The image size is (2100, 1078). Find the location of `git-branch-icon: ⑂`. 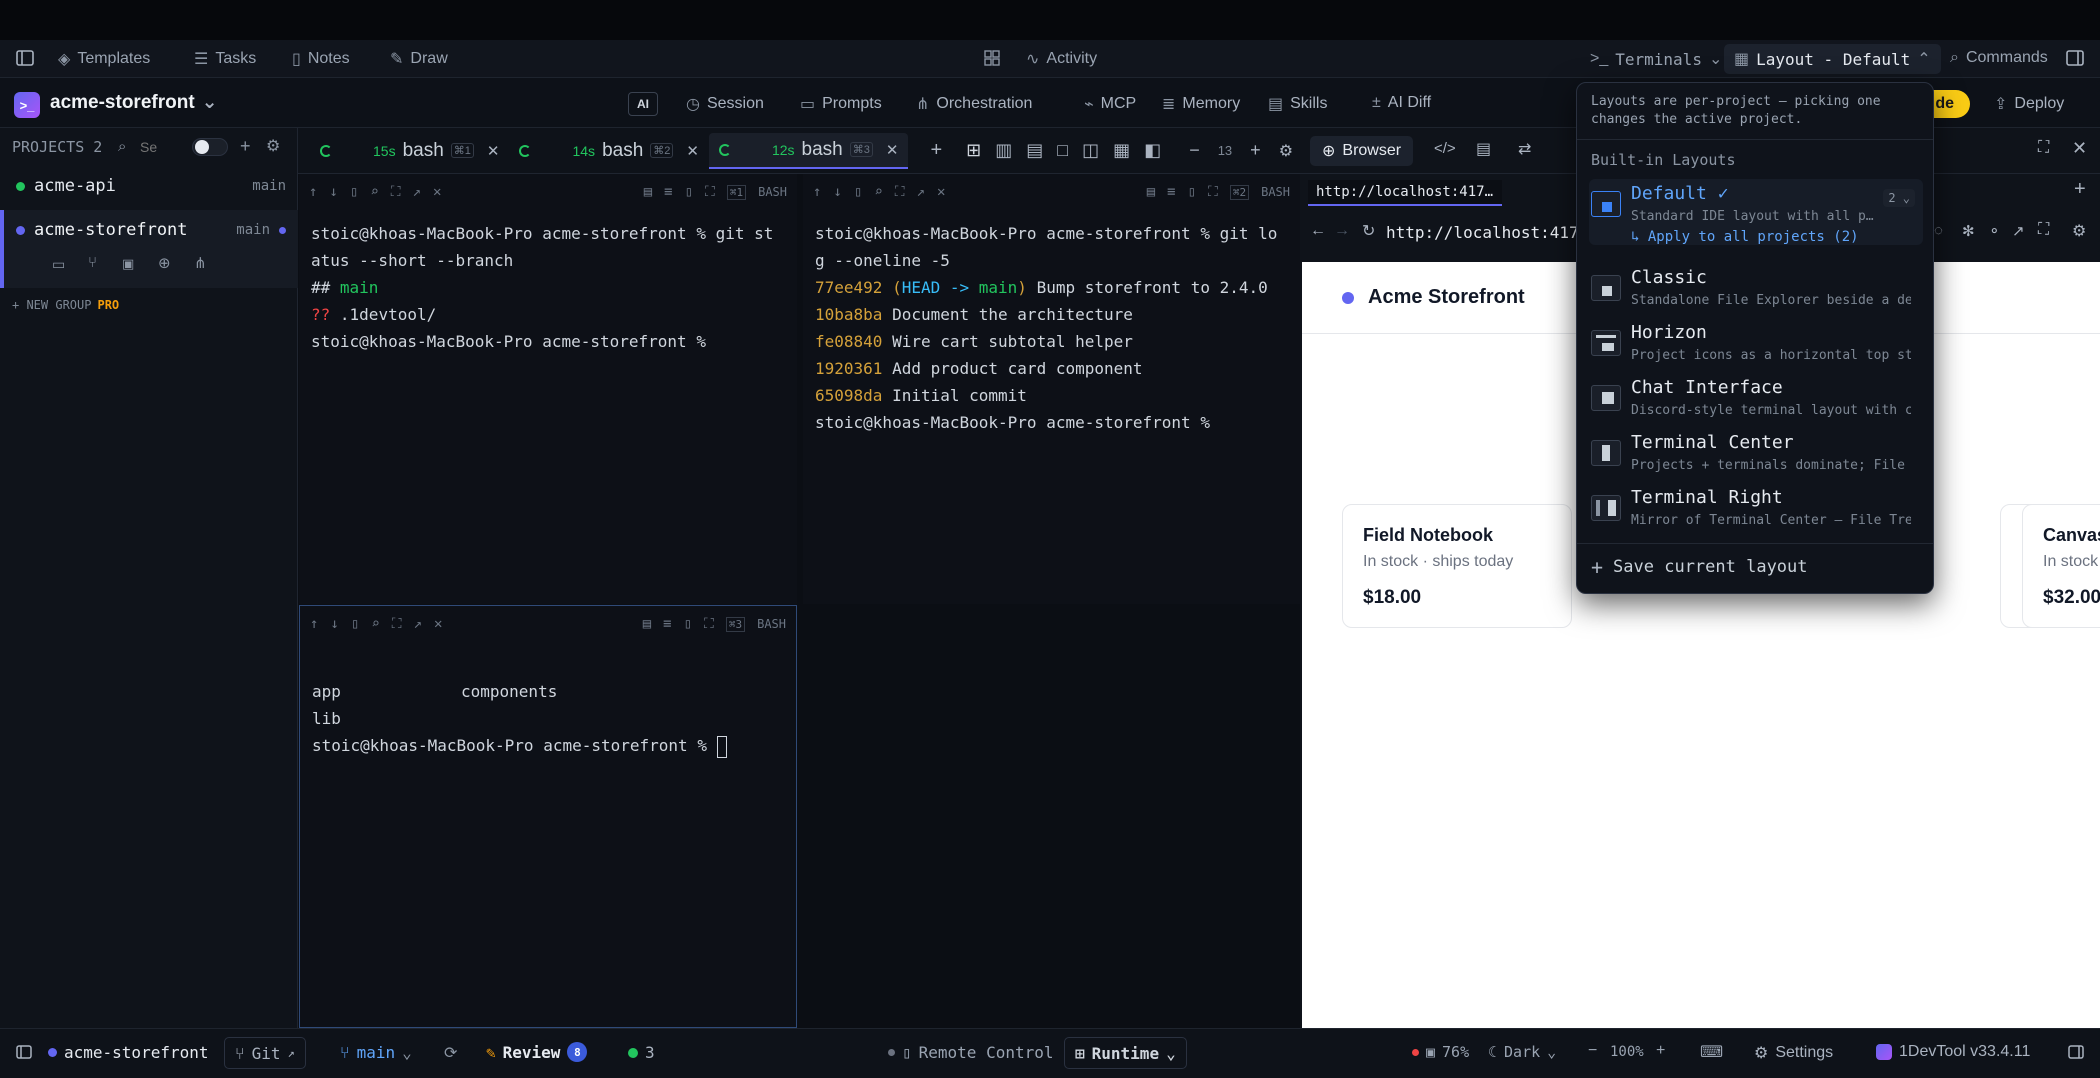

git-branch-icon: ⑂ is located at coordinates (92, 262).